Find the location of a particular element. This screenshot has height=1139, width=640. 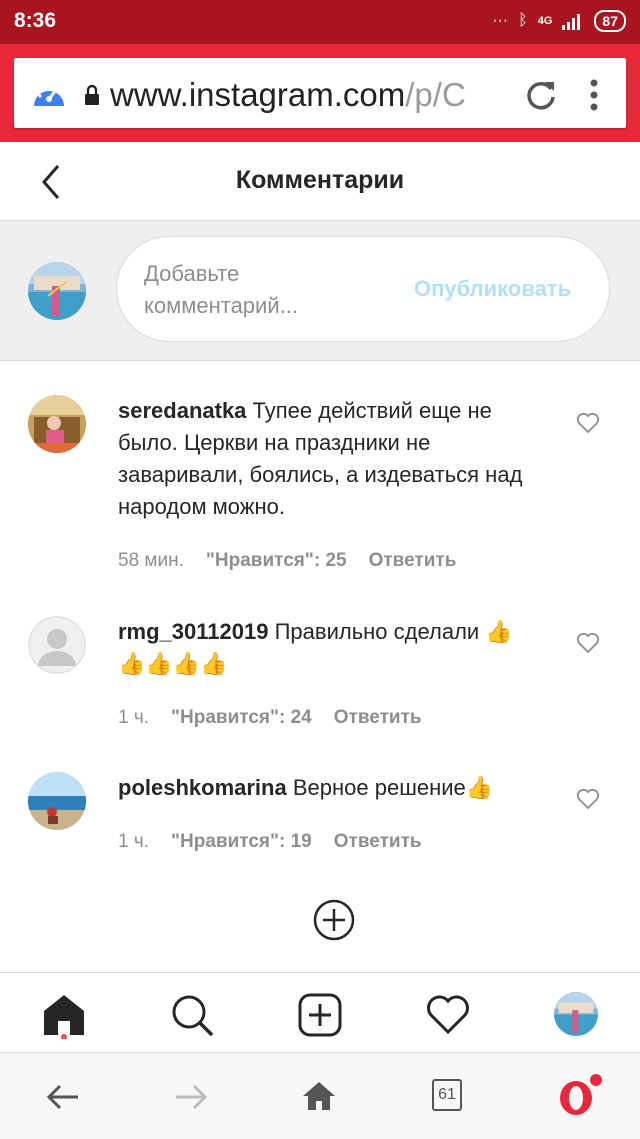

tabs-icon: 61 is located at coordinates (447, 1095).